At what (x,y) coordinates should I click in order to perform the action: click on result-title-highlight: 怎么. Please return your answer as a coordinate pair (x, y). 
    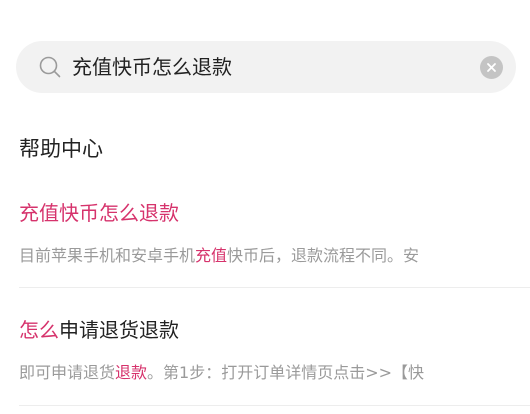
    Looking at the image, I should click on (39, 330).